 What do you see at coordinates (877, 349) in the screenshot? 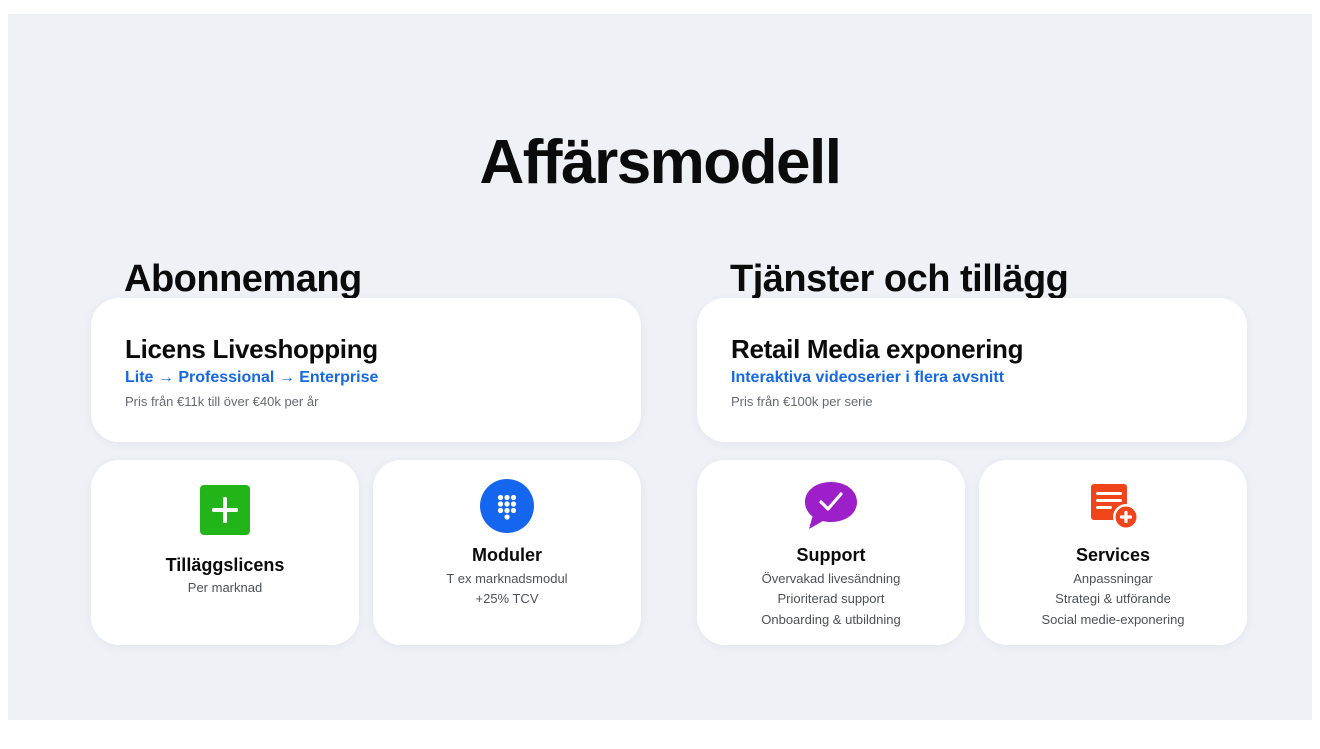
I see `card-title: Retail Media exponering` at bounding box center [877, 349].